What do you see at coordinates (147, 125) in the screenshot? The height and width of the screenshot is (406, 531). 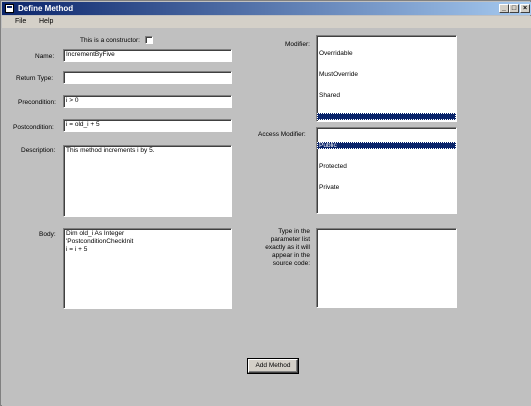 I see `postcondition-input: i = old_i + 5` at bounding box center [147, 125].